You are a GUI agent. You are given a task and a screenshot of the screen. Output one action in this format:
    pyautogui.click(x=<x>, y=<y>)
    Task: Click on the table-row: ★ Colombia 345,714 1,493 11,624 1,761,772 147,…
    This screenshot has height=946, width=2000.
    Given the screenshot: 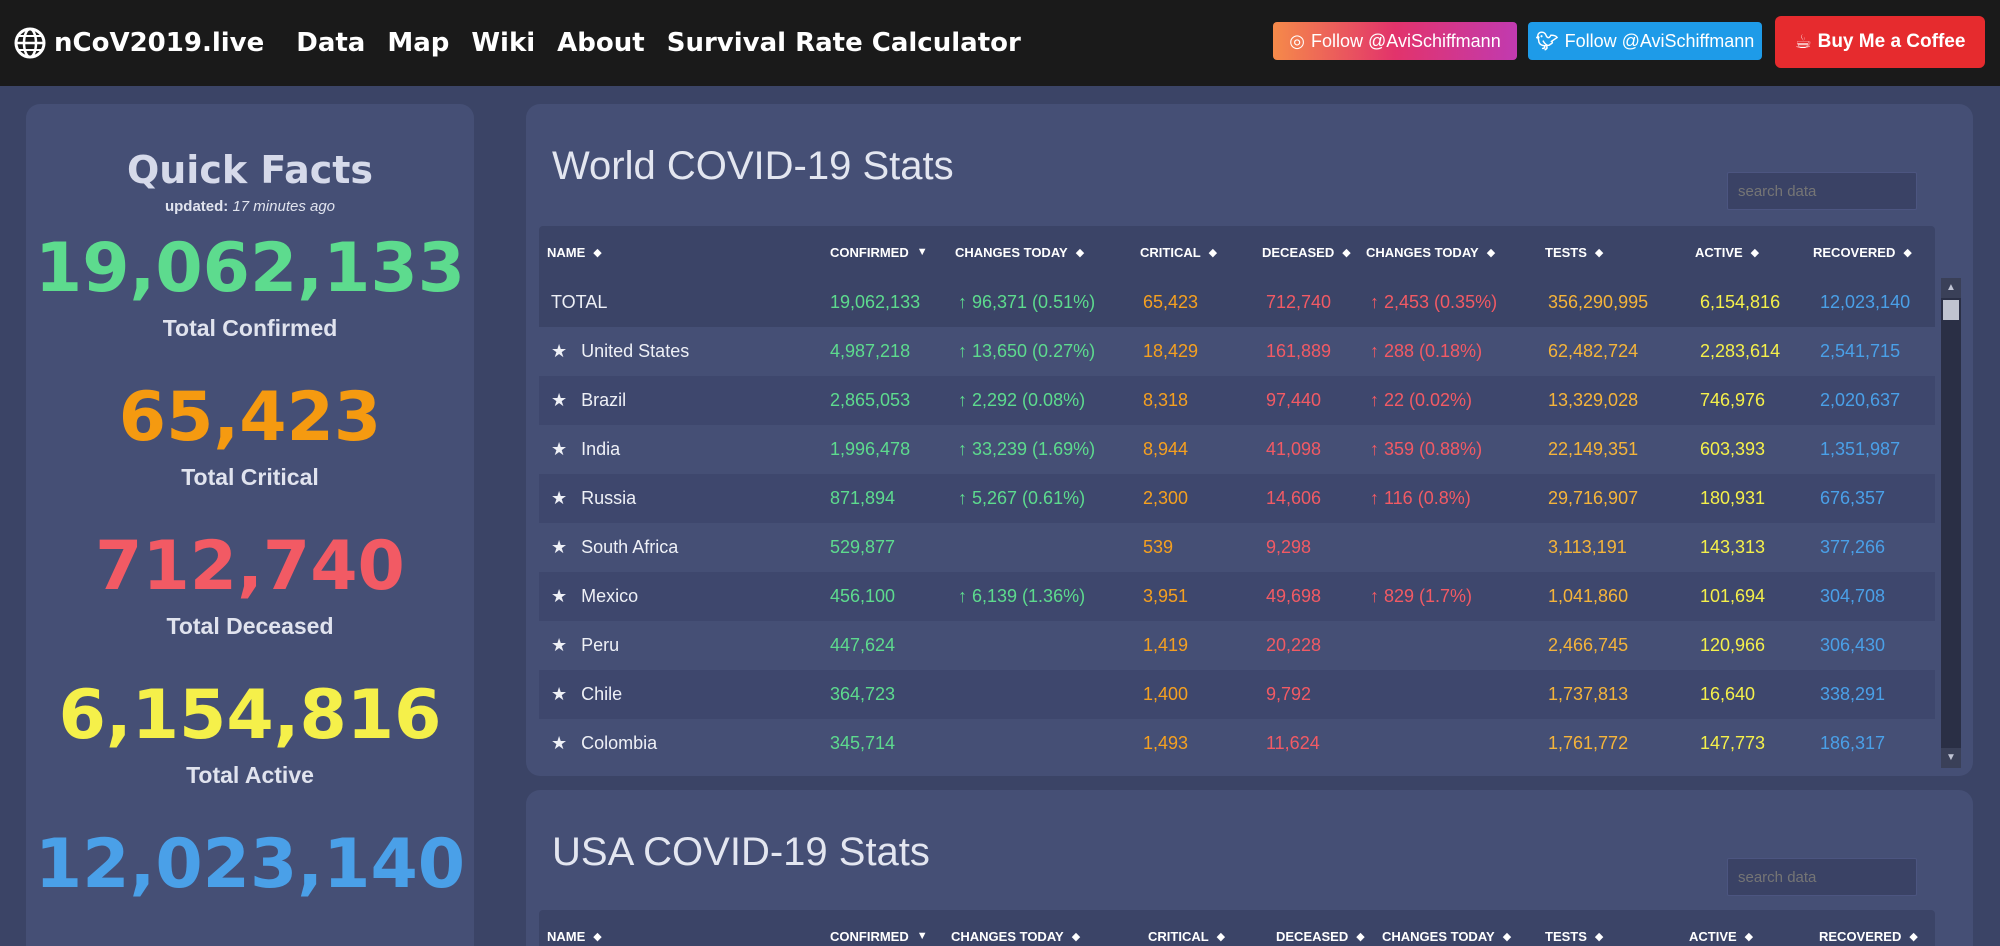 What is the action you would take?
    pyautogui.click(x=1237, y=743)
    